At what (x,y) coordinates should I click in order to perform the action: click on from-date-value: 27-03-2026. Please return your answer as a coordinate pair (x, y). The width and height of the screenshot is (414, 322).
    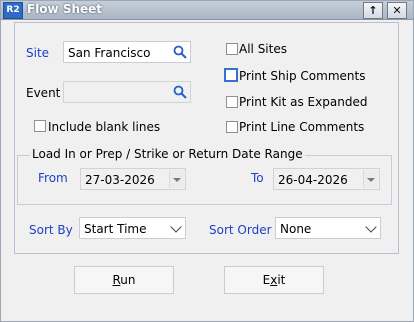
    Looking at the image, I should click on (120, 180).